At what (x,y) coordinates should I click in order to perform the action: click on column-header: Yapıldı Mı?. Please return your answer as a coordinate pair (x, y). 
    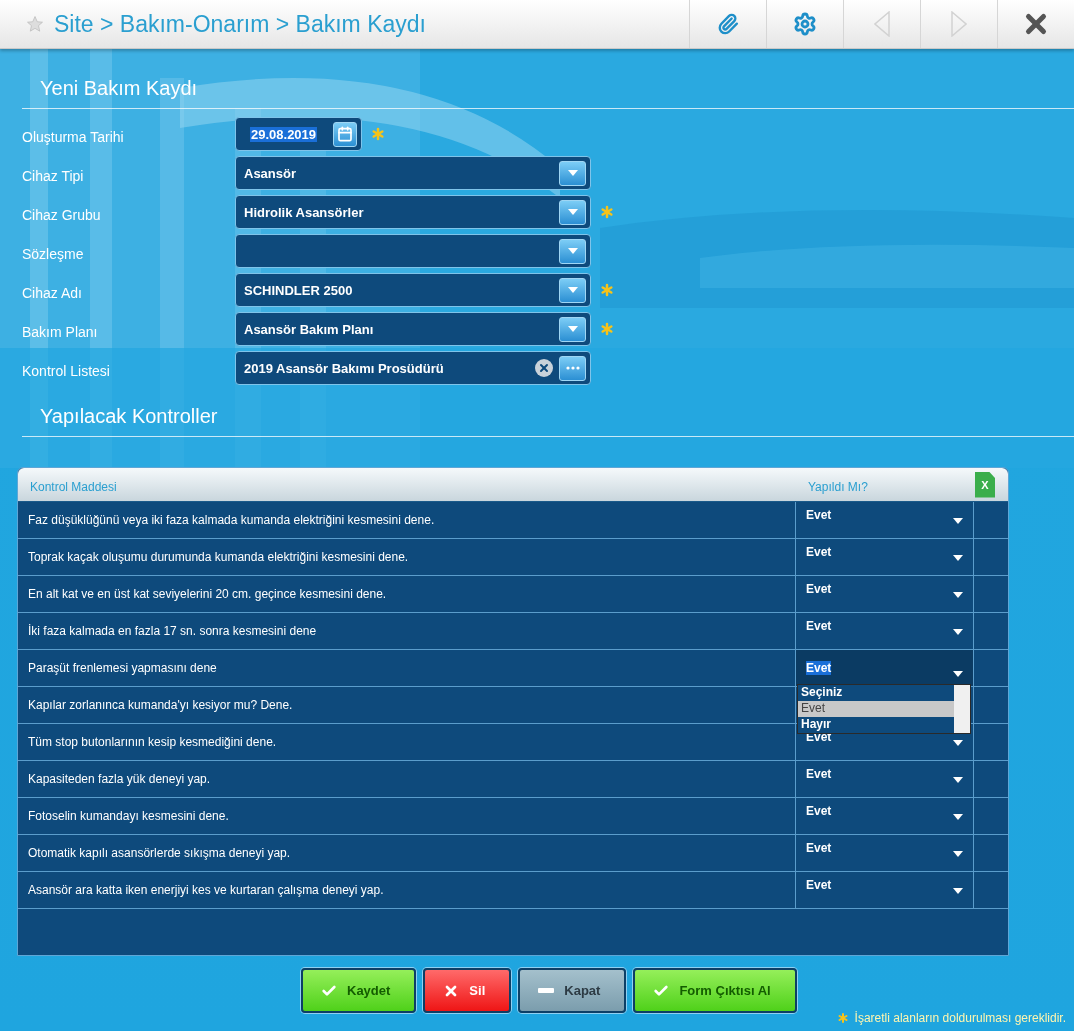
    Looking at the image, I should click on (838, 486).